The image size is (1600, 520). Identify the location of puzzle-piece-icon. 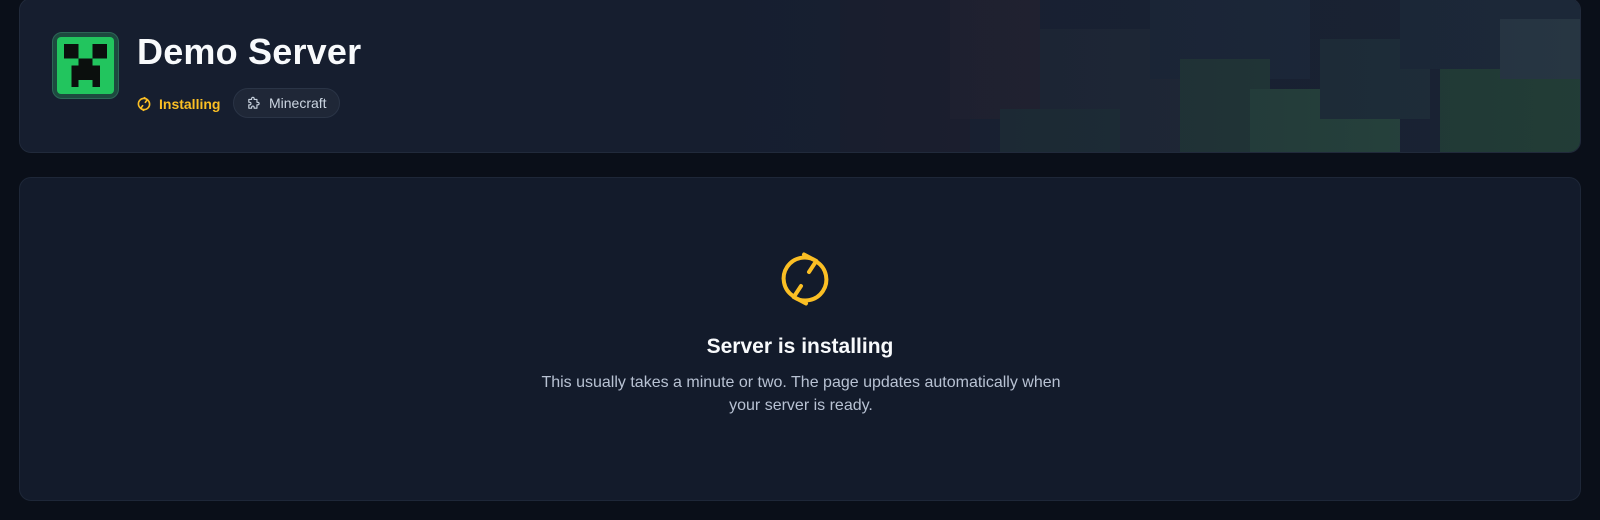
(254, 102).